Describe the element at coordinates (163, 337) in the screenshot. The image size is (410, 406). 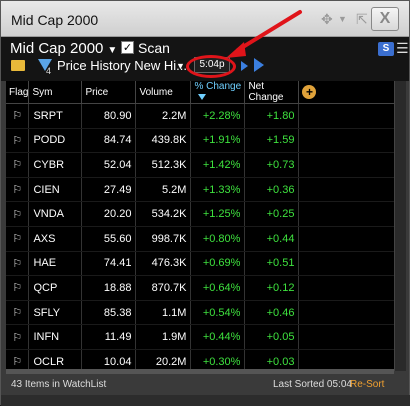
I see `cell-volume: 1.9M` at that location.